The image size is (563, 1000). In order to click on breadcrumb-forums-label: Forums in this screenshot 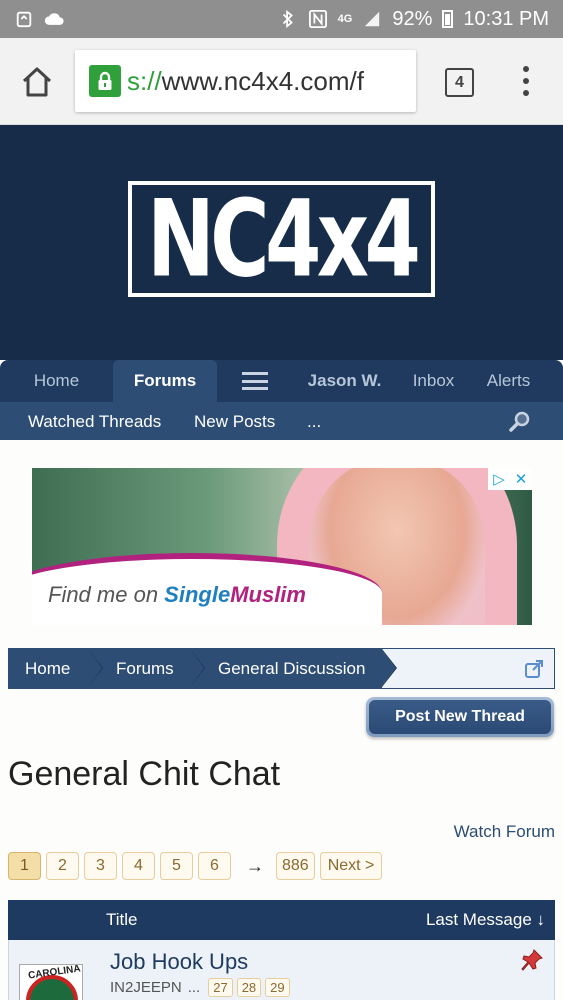, I will do `click(145, 668)`.